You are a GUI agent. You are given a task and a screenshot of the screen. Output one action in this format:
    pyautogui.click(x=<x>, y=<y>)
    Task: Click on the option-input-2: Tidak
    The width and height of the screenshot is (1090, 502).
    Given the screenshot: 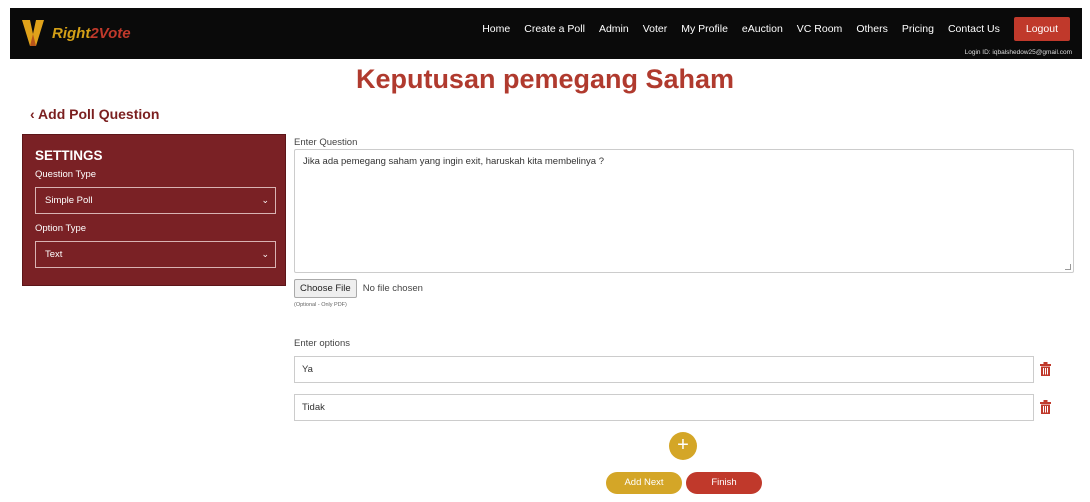 What is the action you would take?
    pyautogui.click(x=664, y=407)
    